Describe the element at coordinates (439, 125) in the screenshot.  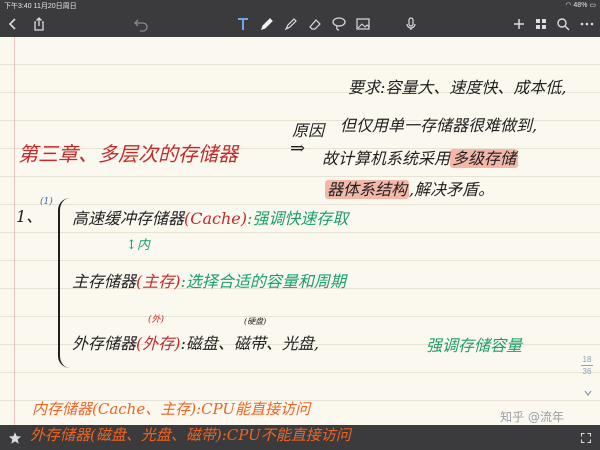
I see `reason-line-2: 但仅用单一存储器很难做到,` at that location.